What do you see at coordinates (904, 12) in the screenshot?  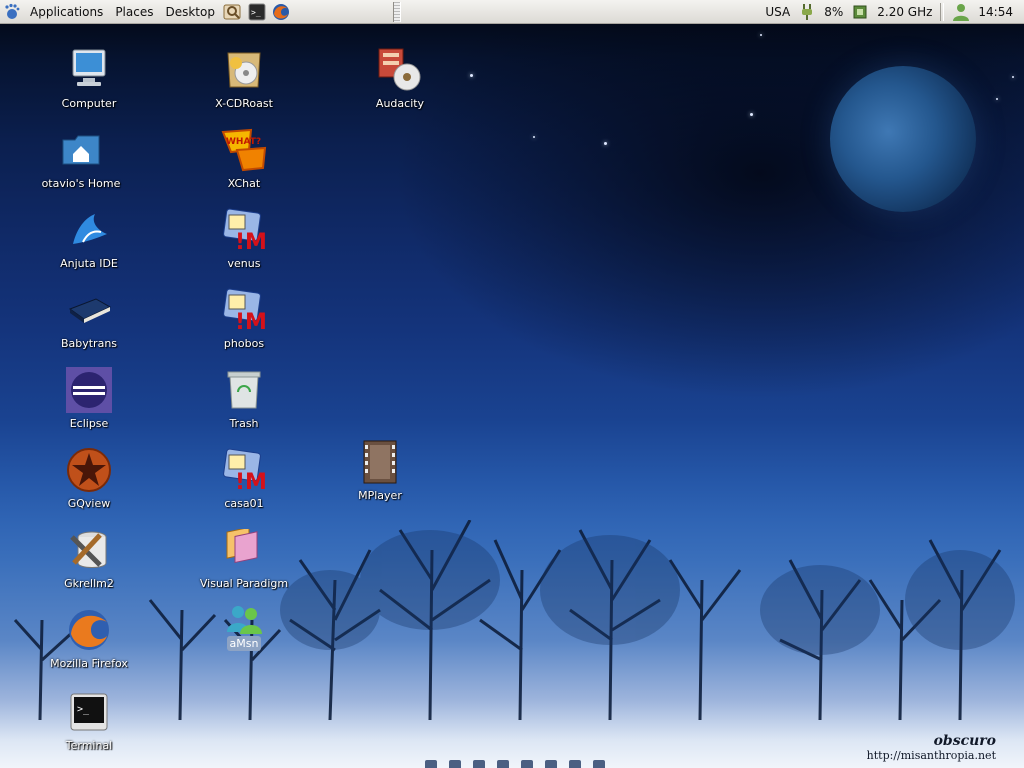 I see `cpu-frequency: 2.20 GHz` at bounding box center [904, 12].